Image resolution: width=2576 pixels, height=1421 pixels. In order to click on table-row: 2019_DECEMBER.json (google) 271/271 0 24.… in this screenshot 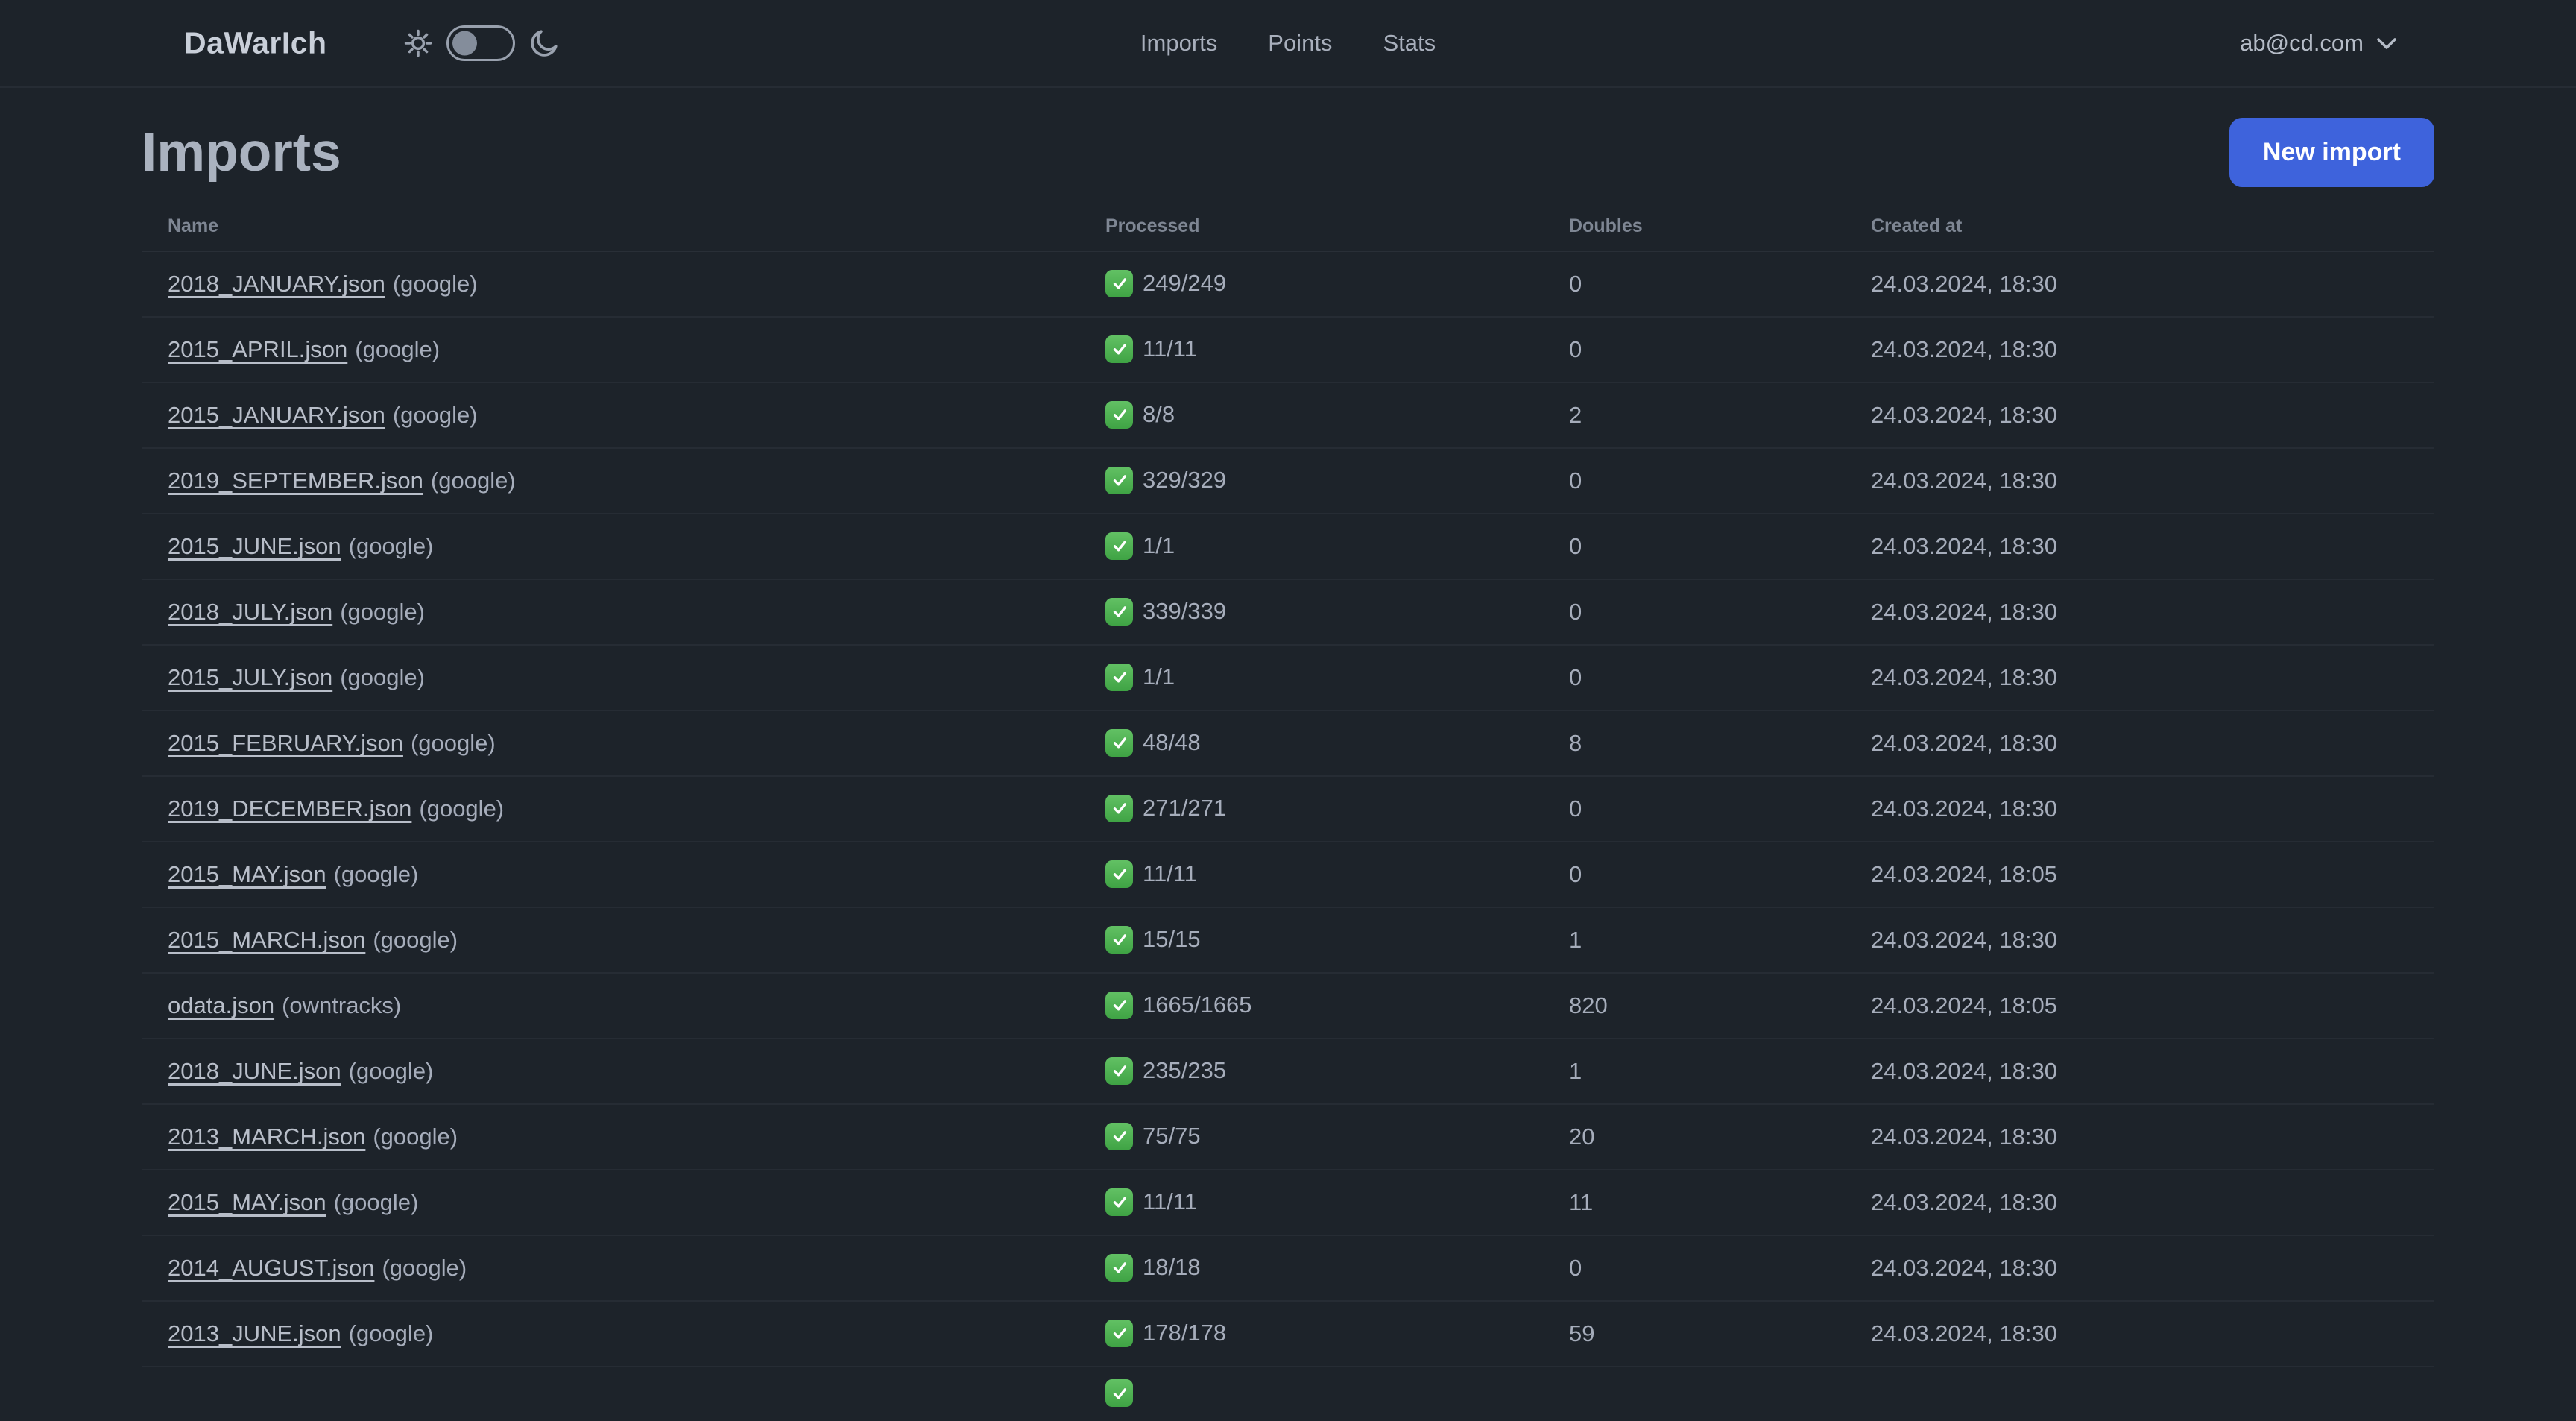, I will do `click(1288, 809)`.